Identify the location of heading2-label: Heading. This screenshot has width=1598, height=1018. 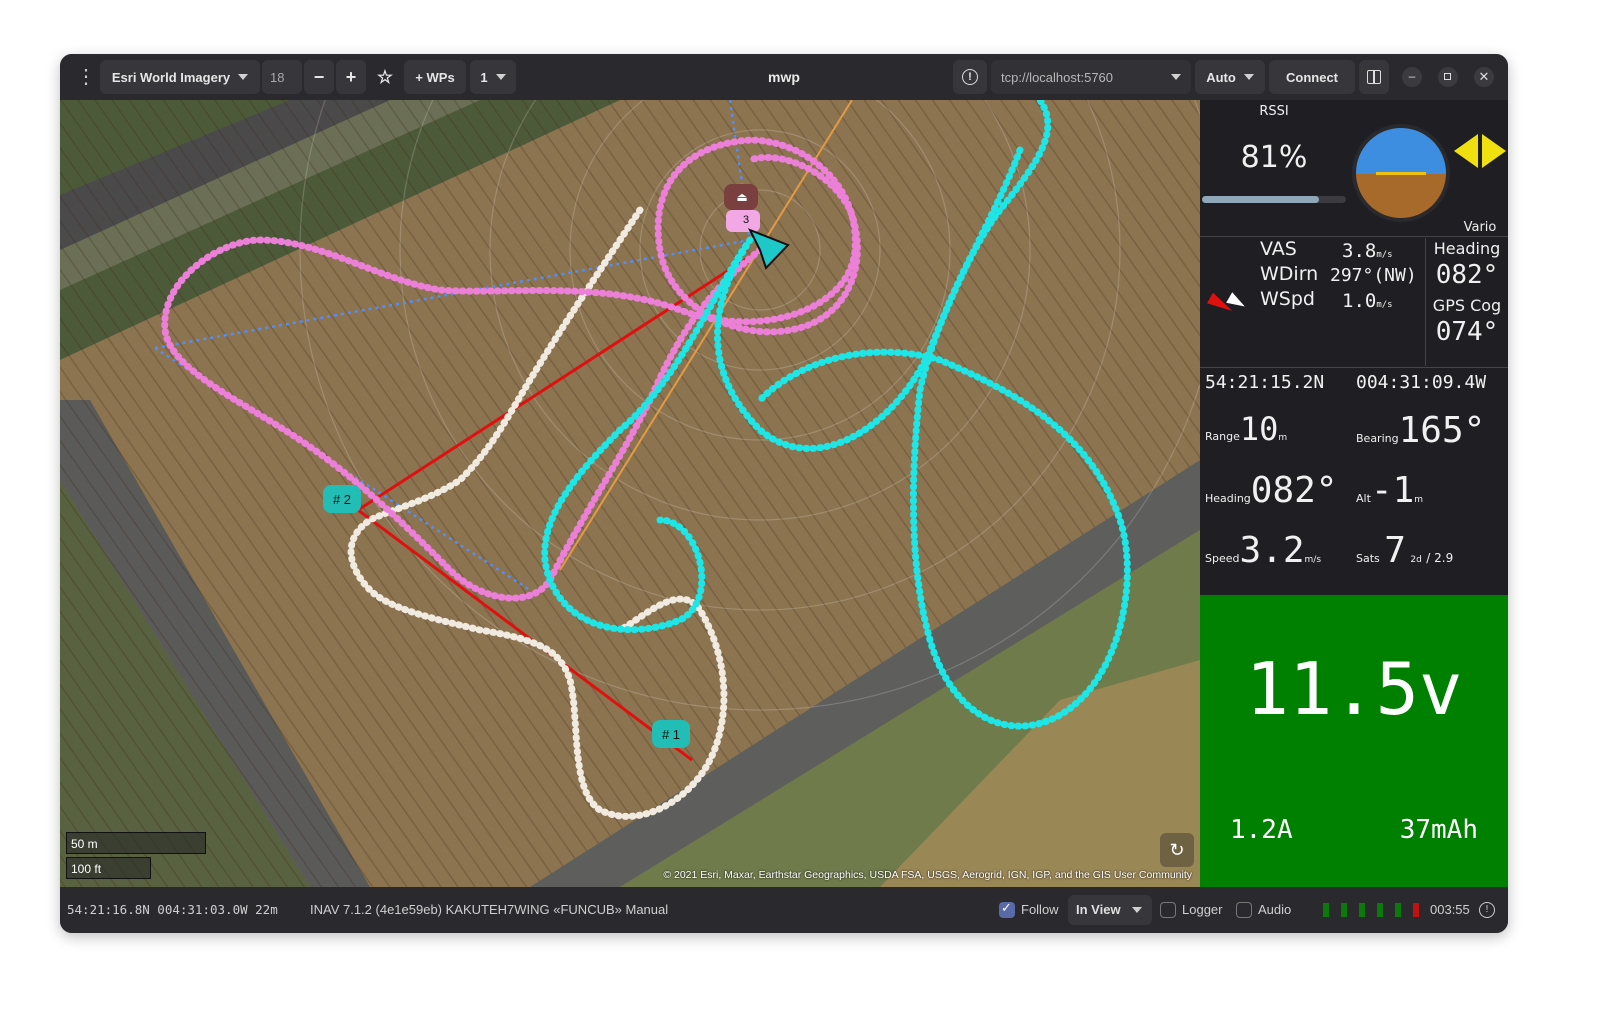
(1228, 498).